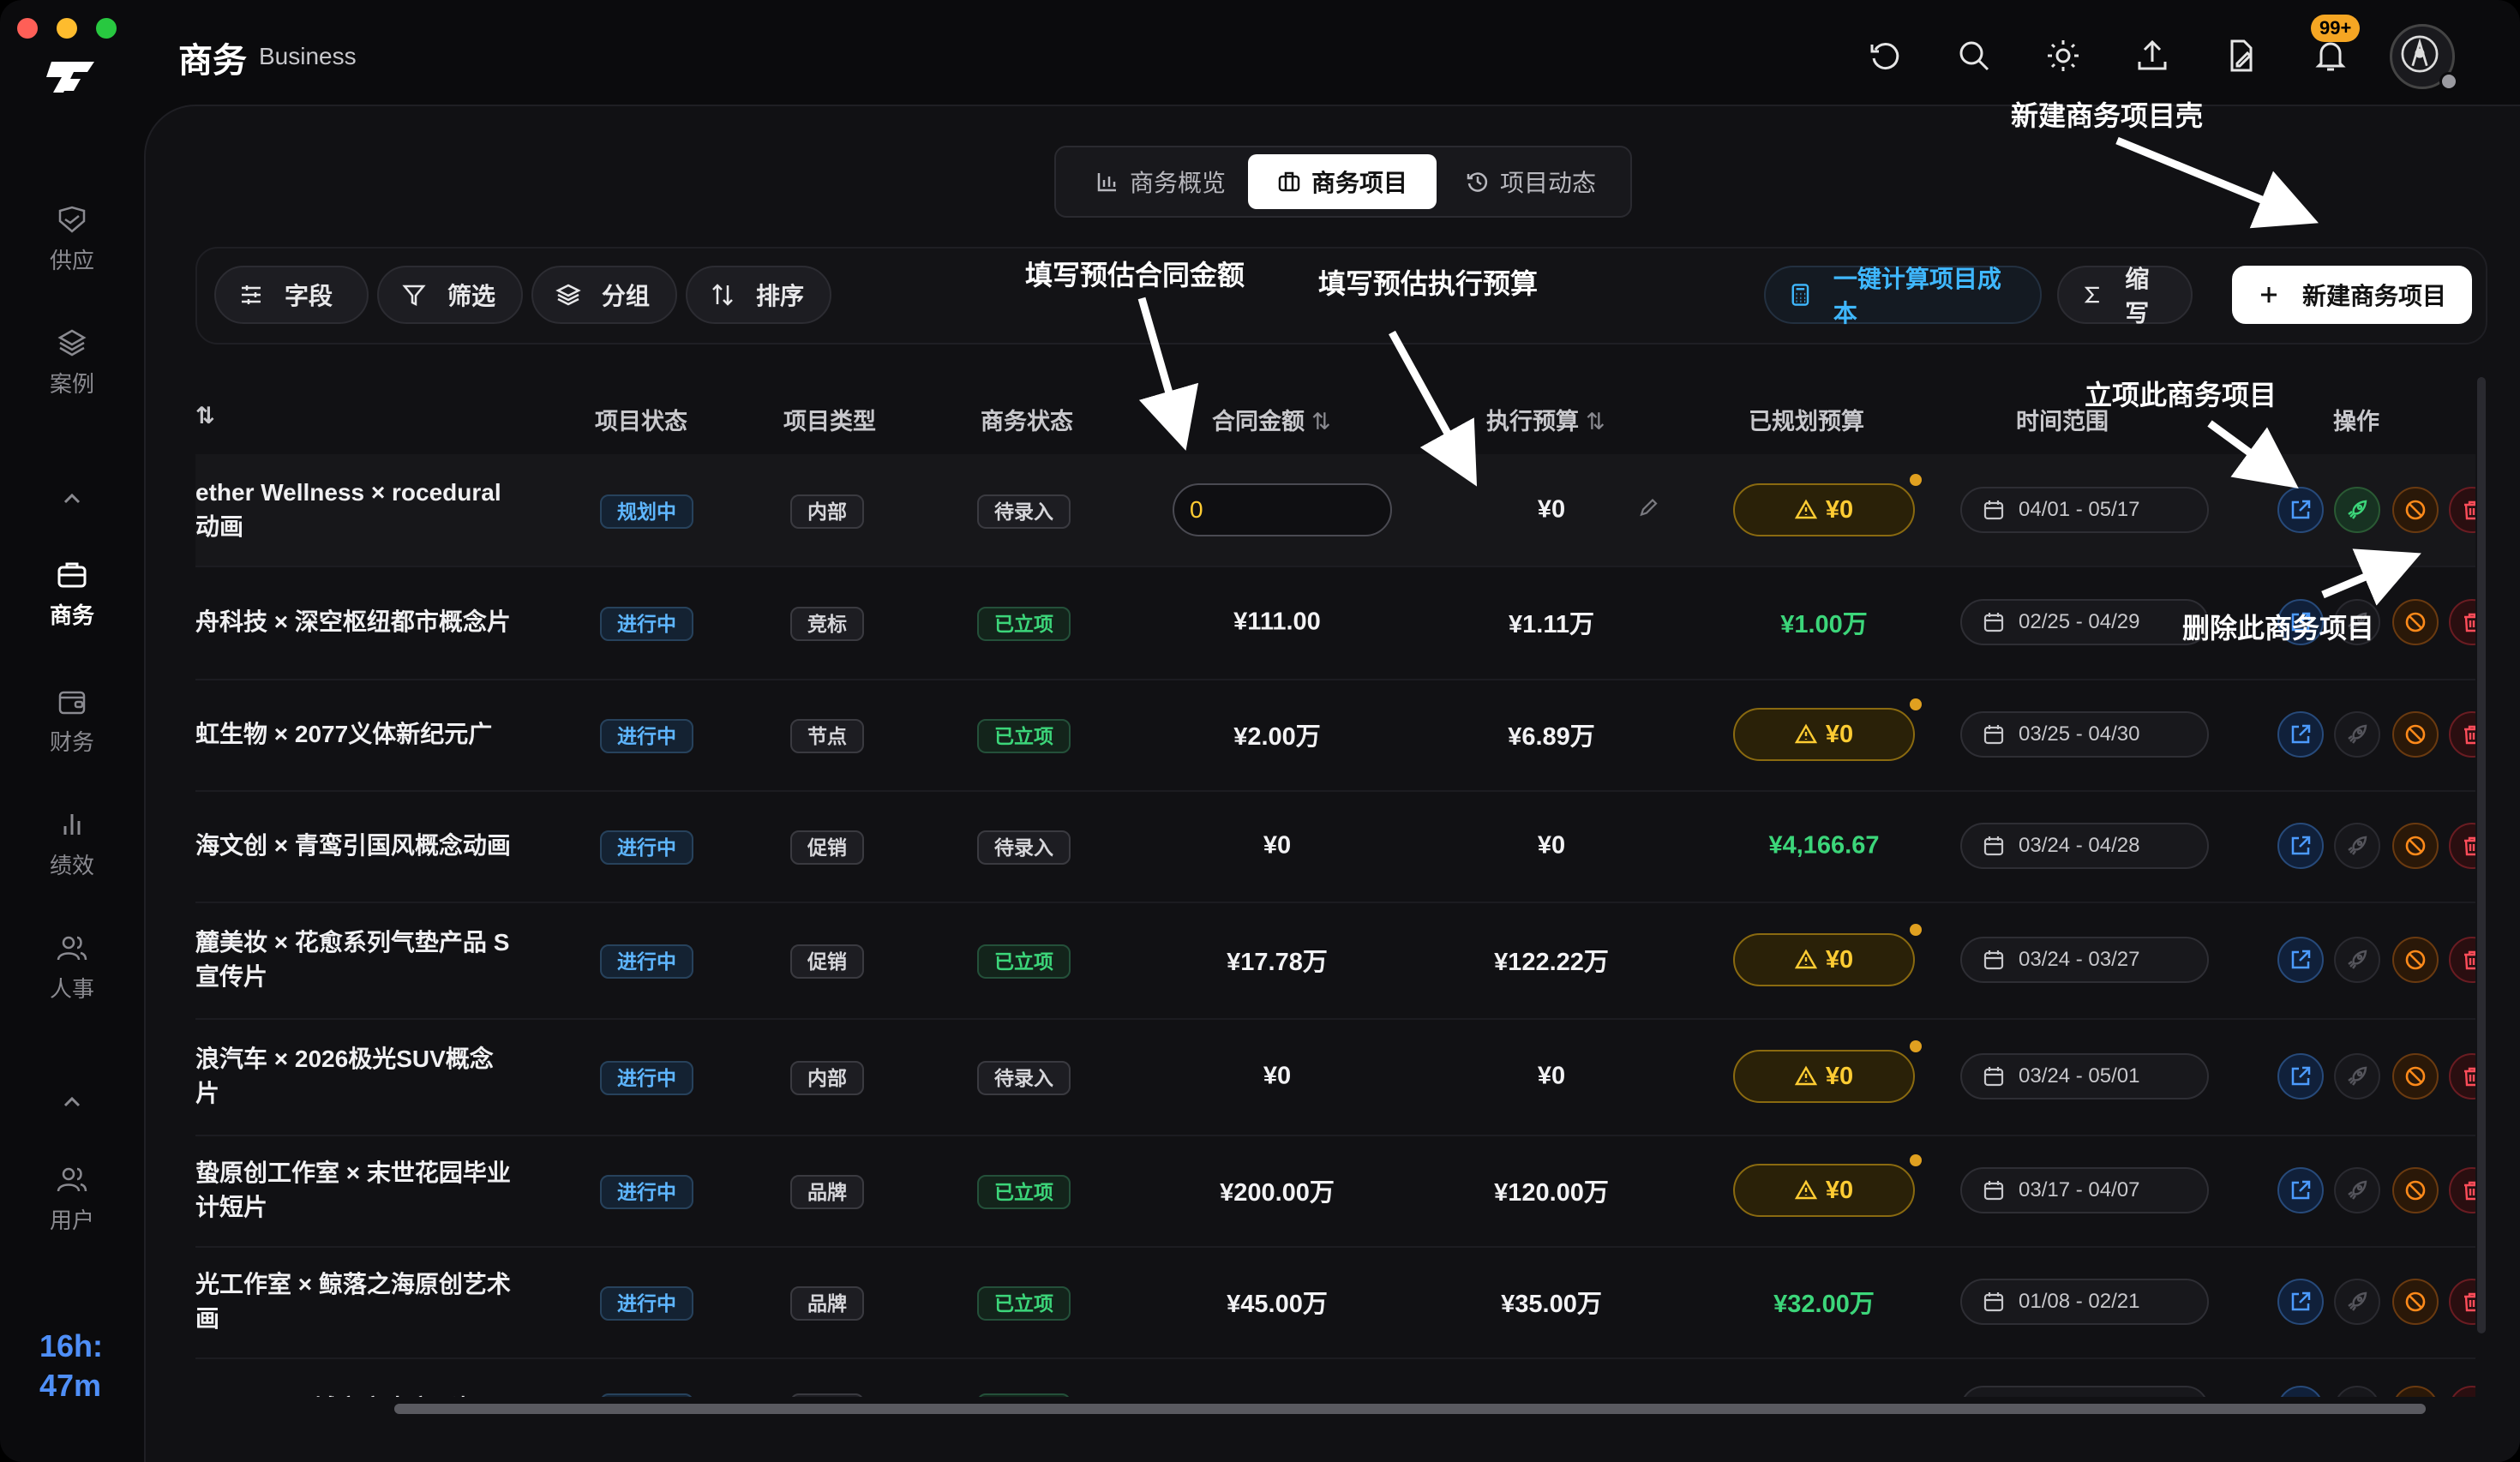 The image size is (2520, 1462). Describe the element at coordinates (2084, 1391) in the screenshot. I see `date-range-picker: 10/01 - 11/01` at that location.